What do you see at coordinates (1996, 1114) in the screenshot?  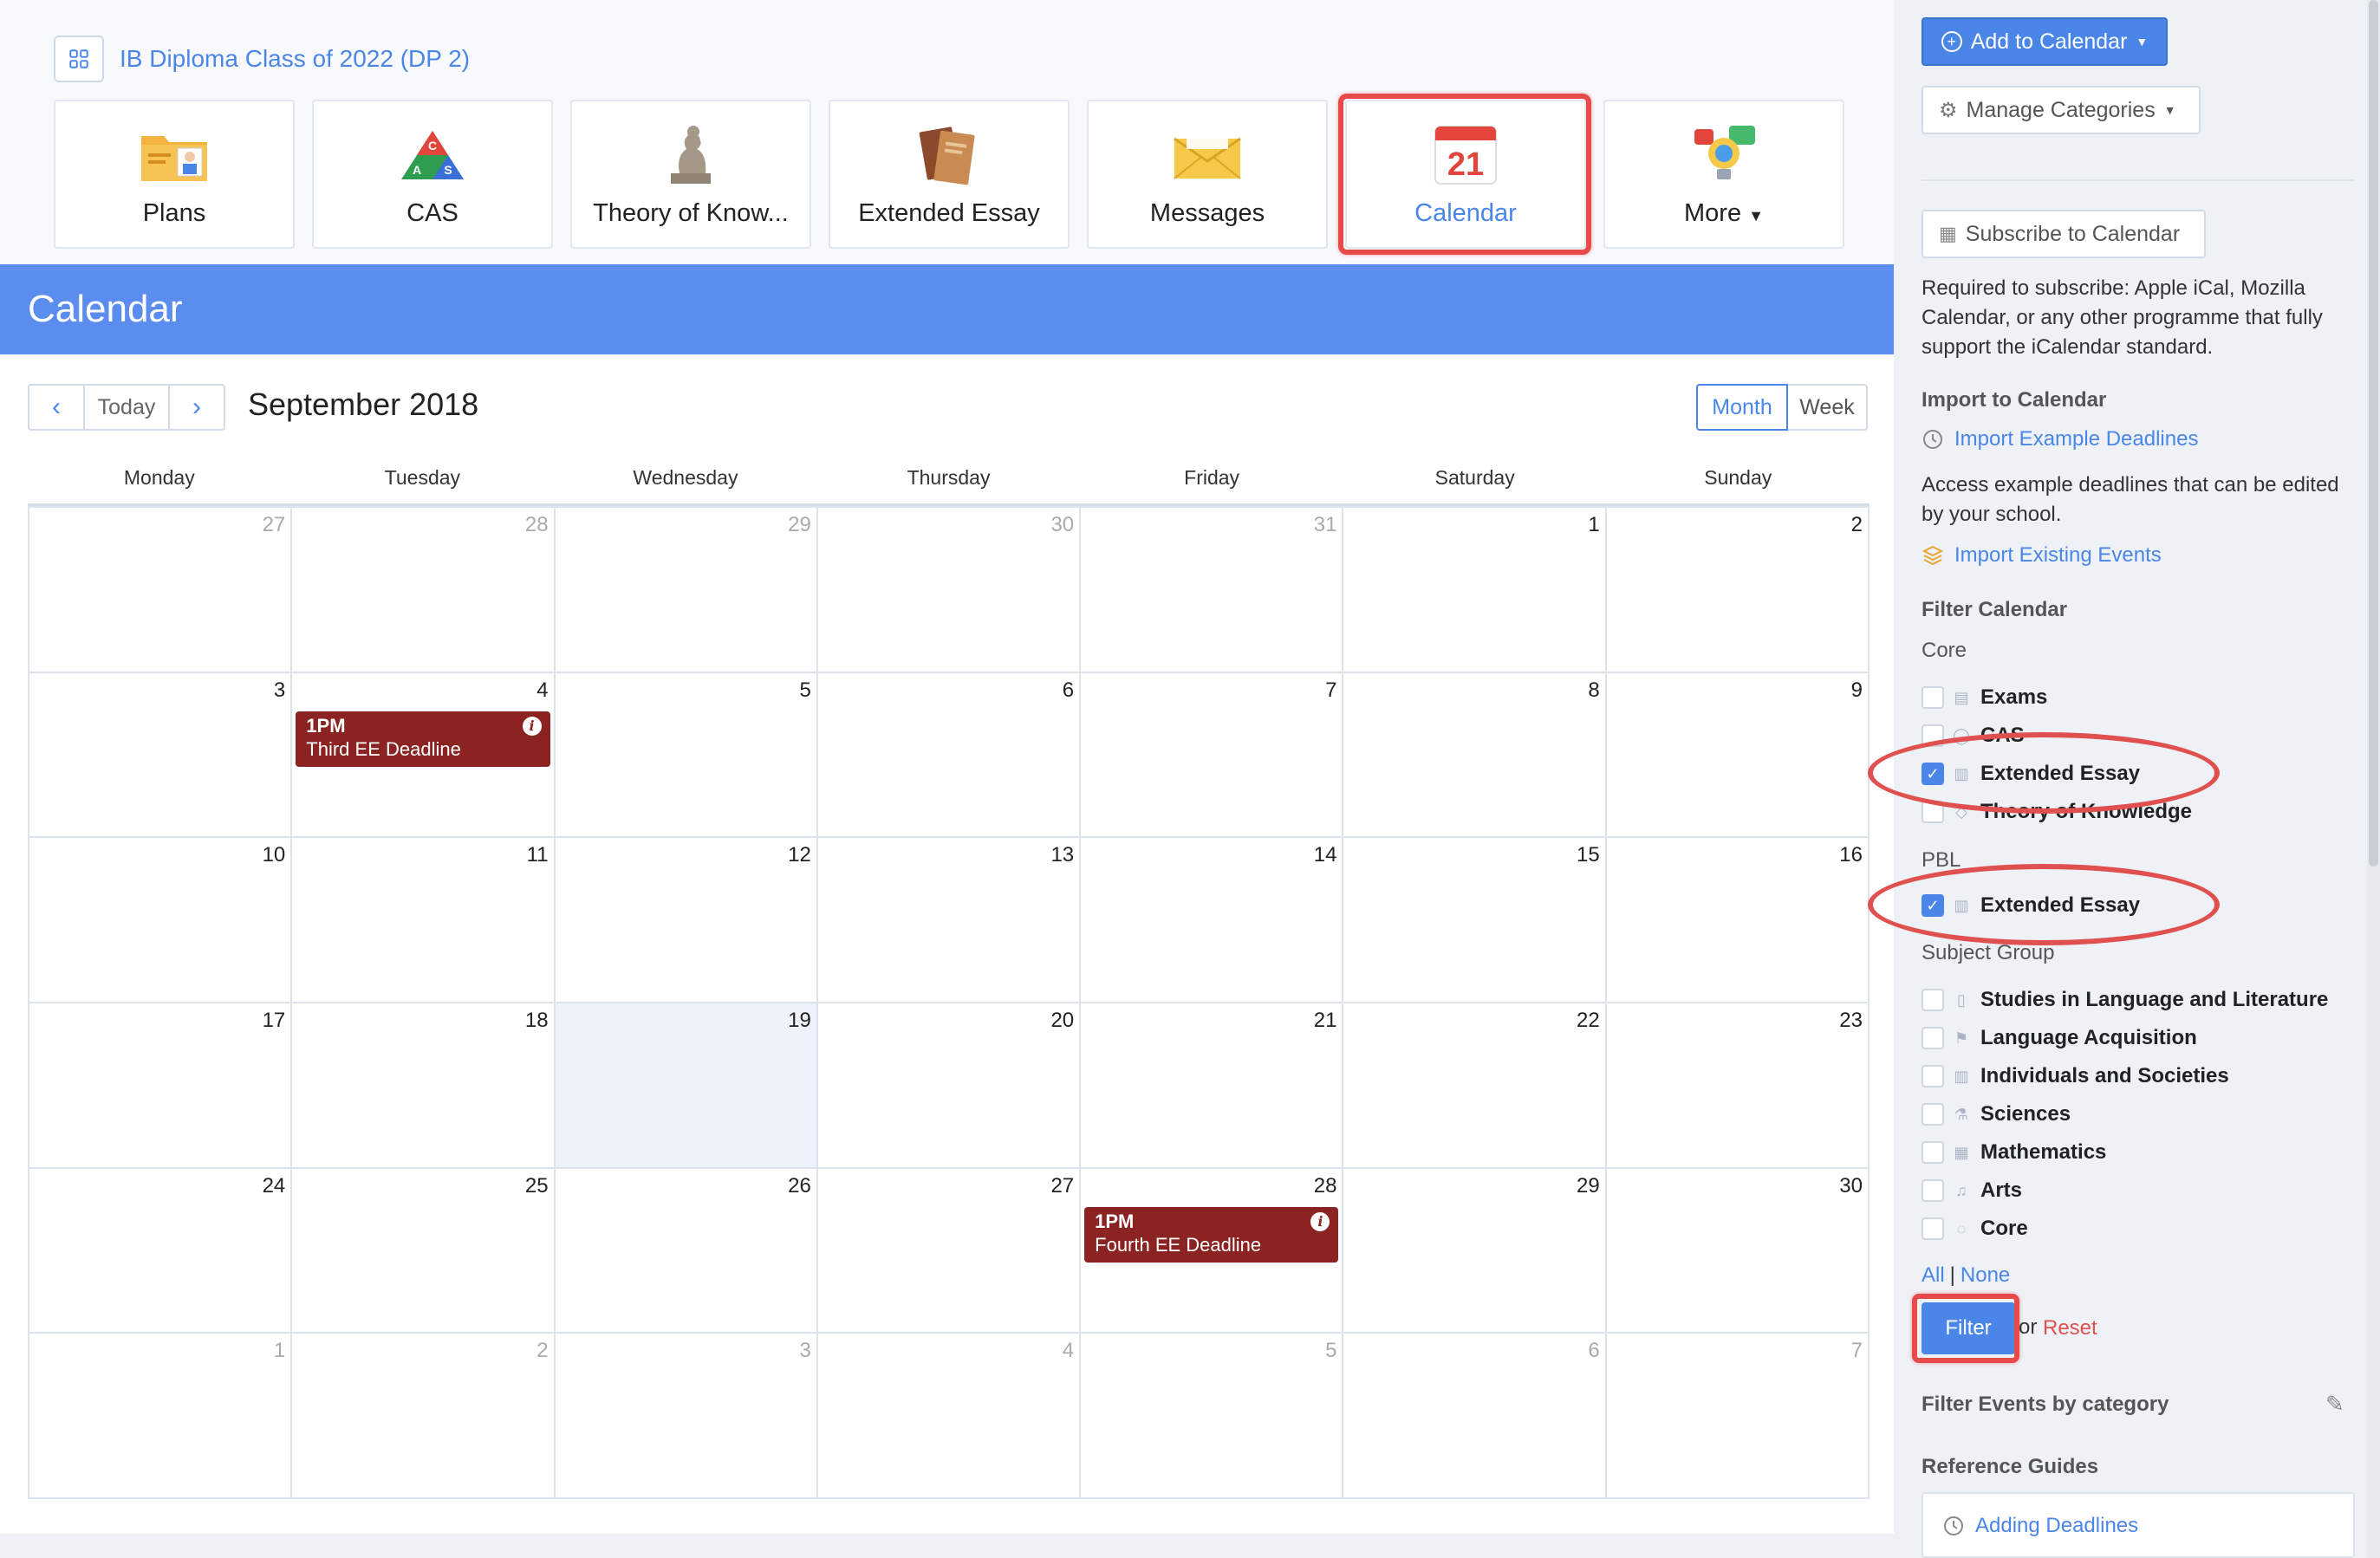 I see `filter-sciences: ⚗ Sciences` at bounding box center [1996, 1114].